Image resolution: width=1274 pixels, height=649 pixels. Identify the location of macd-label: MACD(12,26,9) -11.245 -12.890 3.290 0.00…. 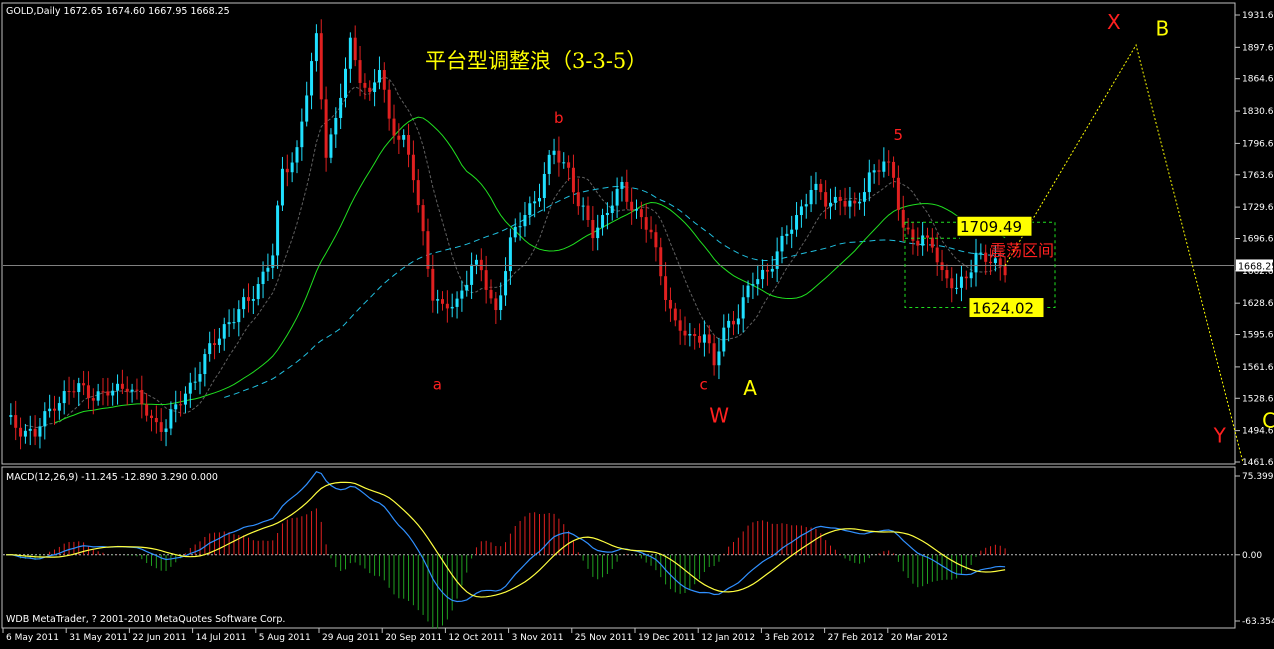
(112, 477).